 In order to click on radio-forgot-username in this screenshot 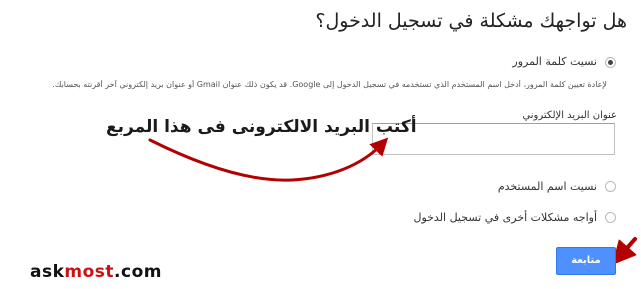, I will do `click(610, 186)`.